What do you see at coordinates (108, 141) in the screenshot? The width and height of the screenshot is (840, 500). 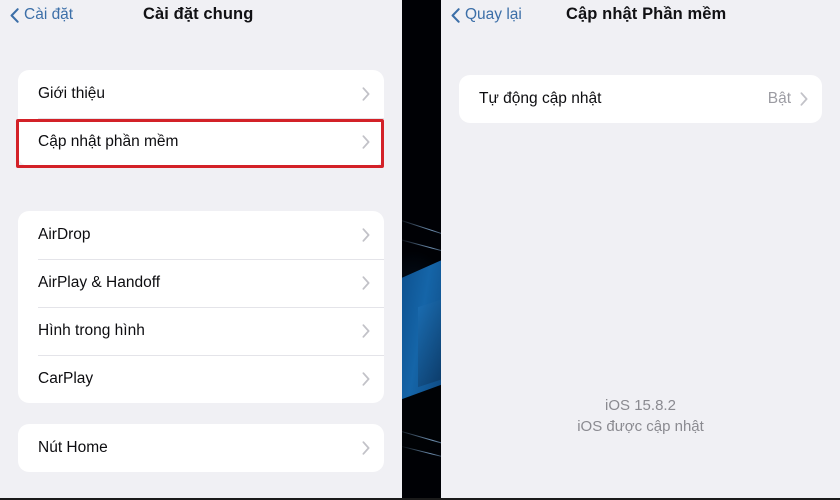 I see `list-item-label: Cập nhật phần mềm` at bounding box center [108, 141].